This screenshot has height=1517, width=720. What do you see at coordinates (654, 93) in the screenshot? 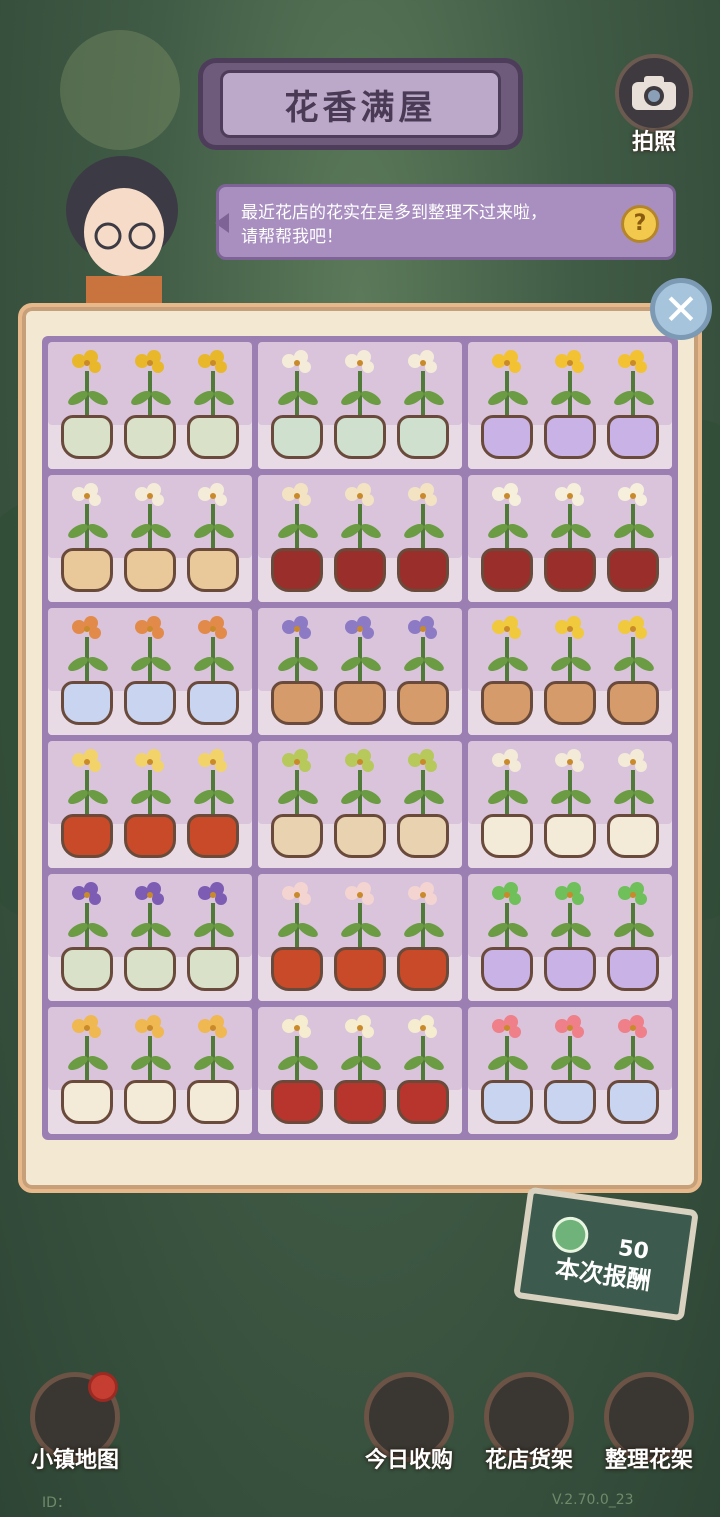
I see `camera-icon` at bounding box center [654, 93].